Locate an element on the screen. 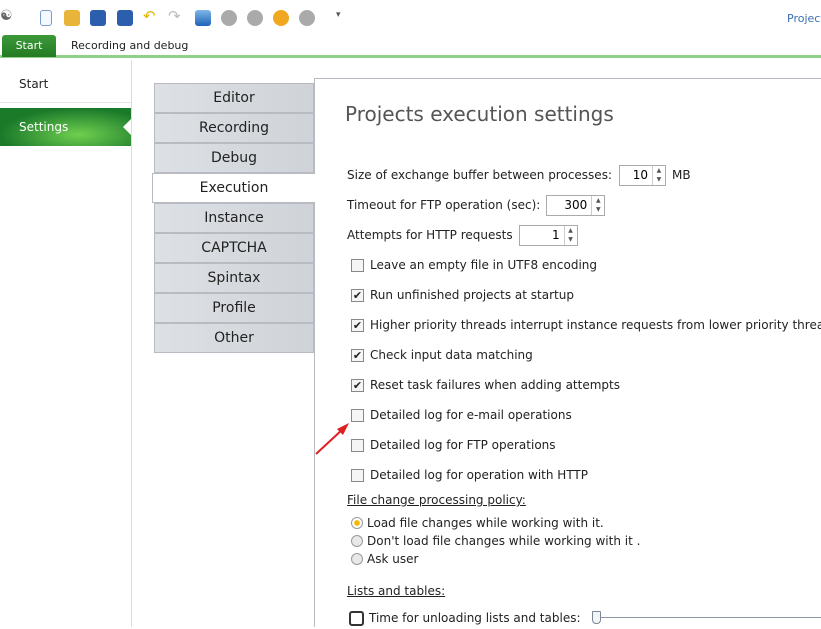 Image resolution: width=821 pixels, height=629 pixels. clock-icon is located at coordinates (356, 618).